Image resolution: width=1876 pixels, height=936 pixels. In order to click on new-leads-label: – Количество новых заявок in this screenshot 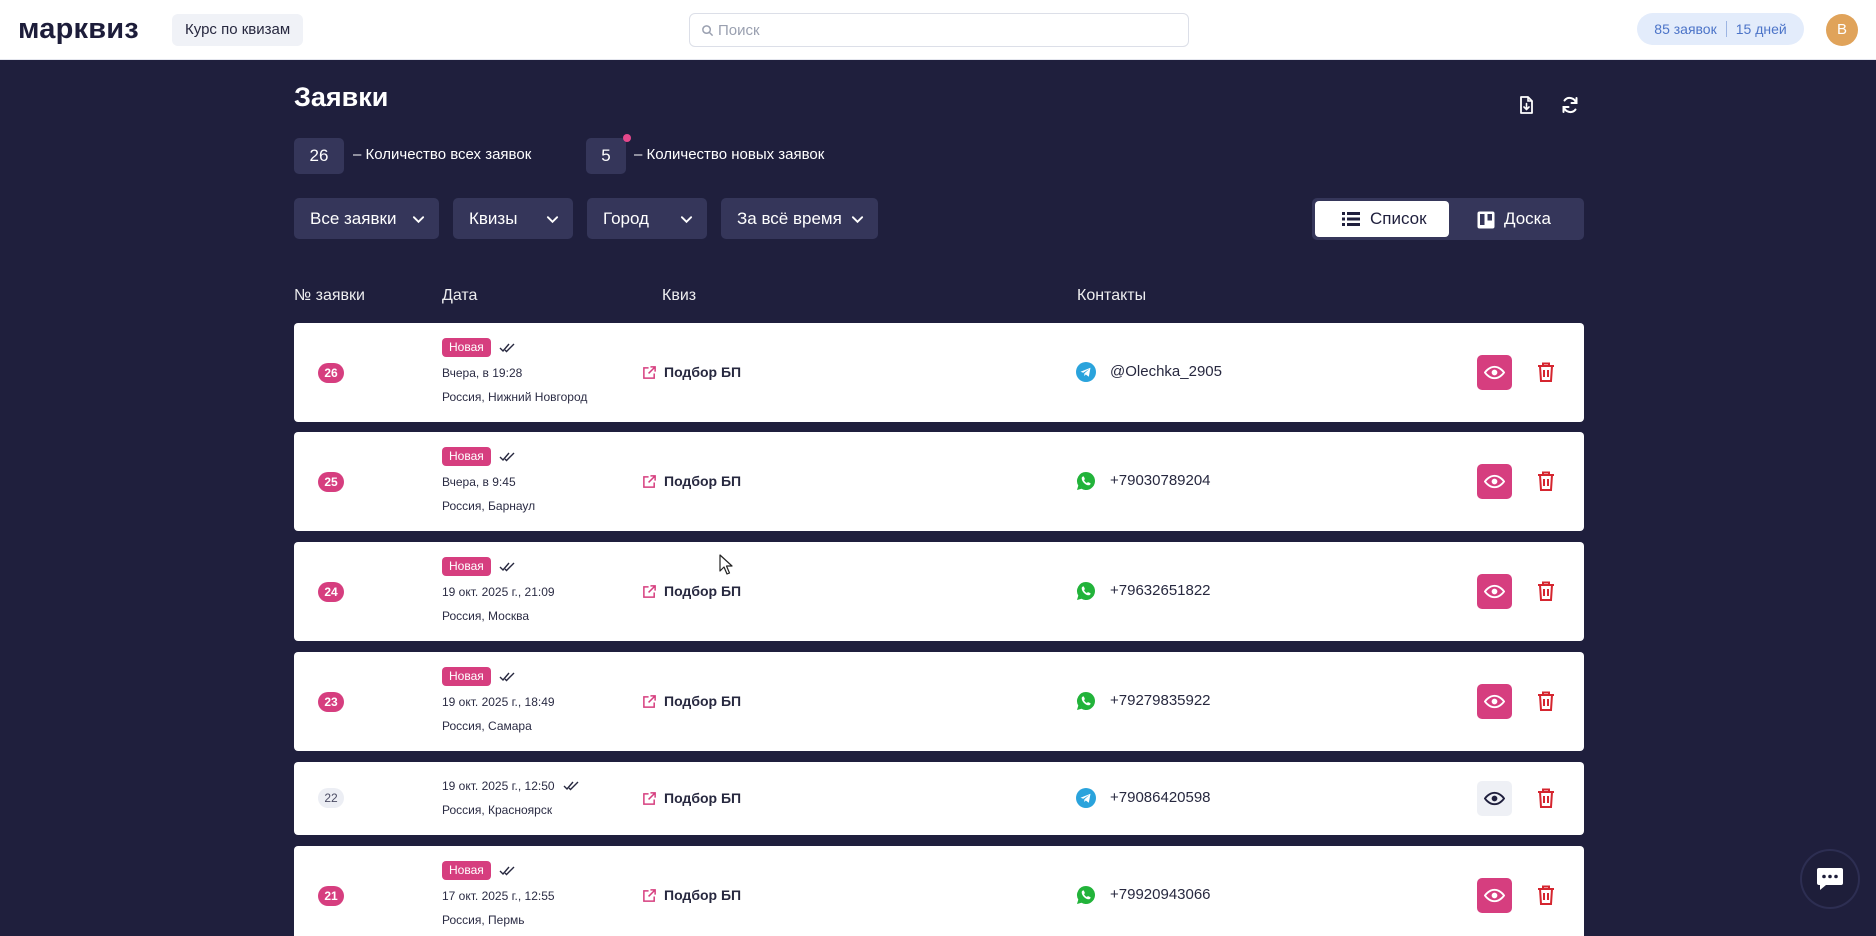, I will do `click(729, 154)`.